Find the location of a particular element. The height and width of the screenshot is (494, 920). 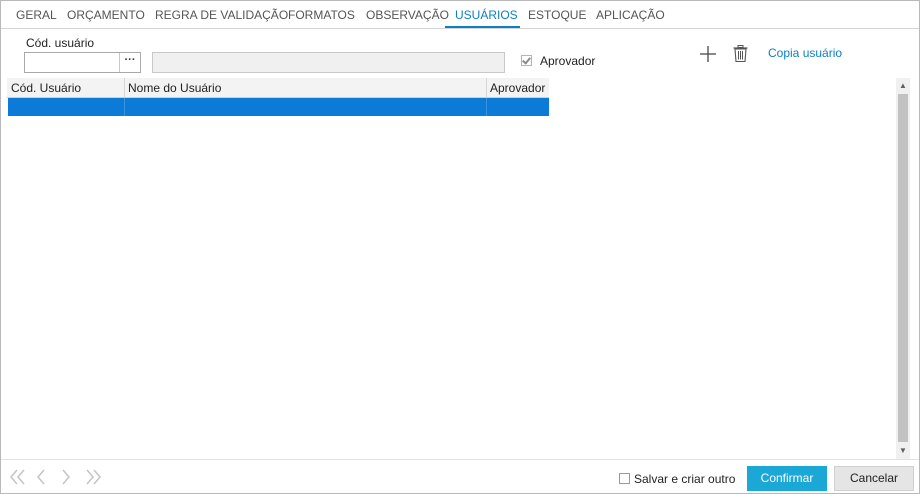

nome-usuario-field is located at coordinates (328, 62).